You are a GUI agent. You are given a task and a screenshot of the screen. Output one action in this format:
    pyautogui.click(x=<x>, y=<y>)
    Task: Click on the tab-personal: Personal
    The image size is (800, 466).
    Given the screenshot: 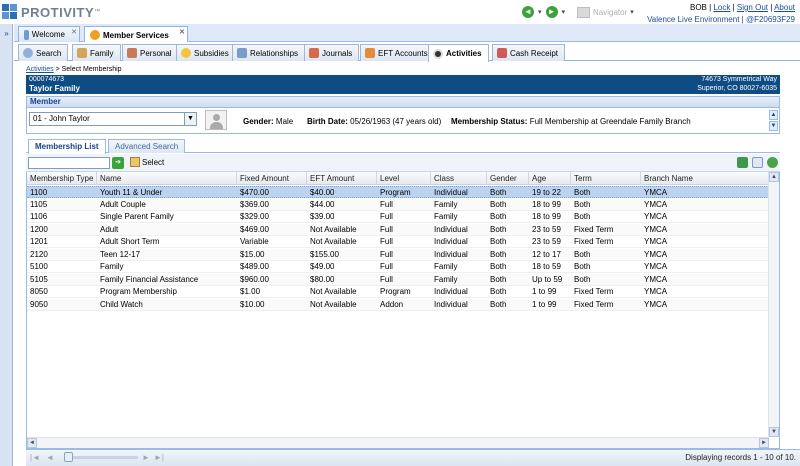 What is the action you would take?
    pyautogui.click(x=150, y=52)
    